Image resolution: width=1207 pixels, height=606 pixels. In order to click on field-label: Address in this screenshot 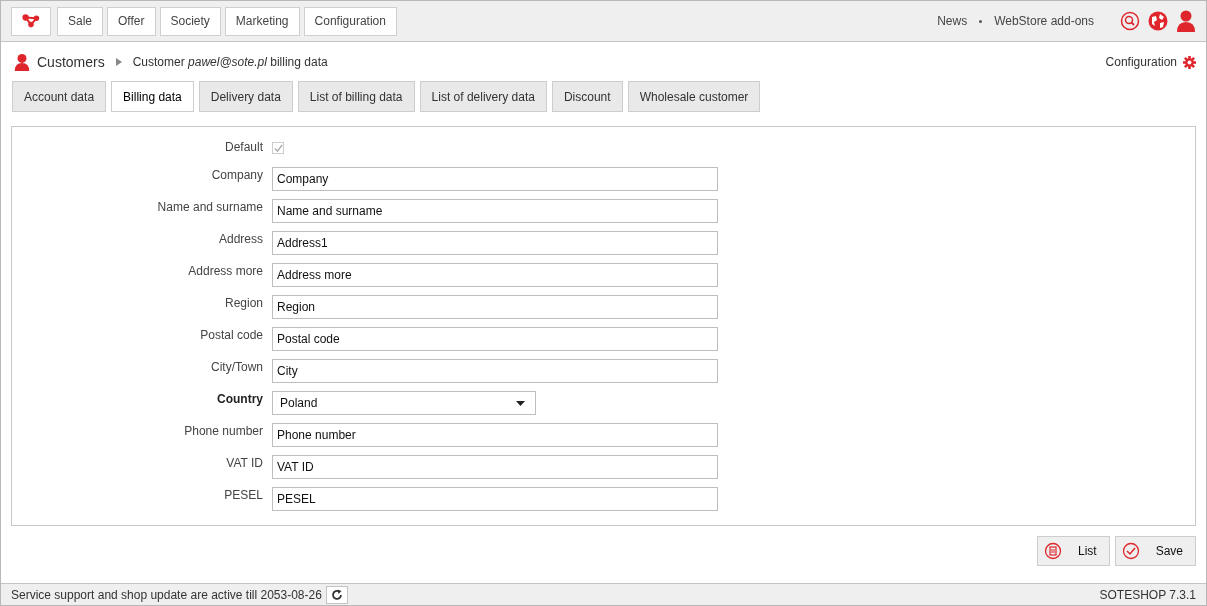, I will do `click(240, 239)`.